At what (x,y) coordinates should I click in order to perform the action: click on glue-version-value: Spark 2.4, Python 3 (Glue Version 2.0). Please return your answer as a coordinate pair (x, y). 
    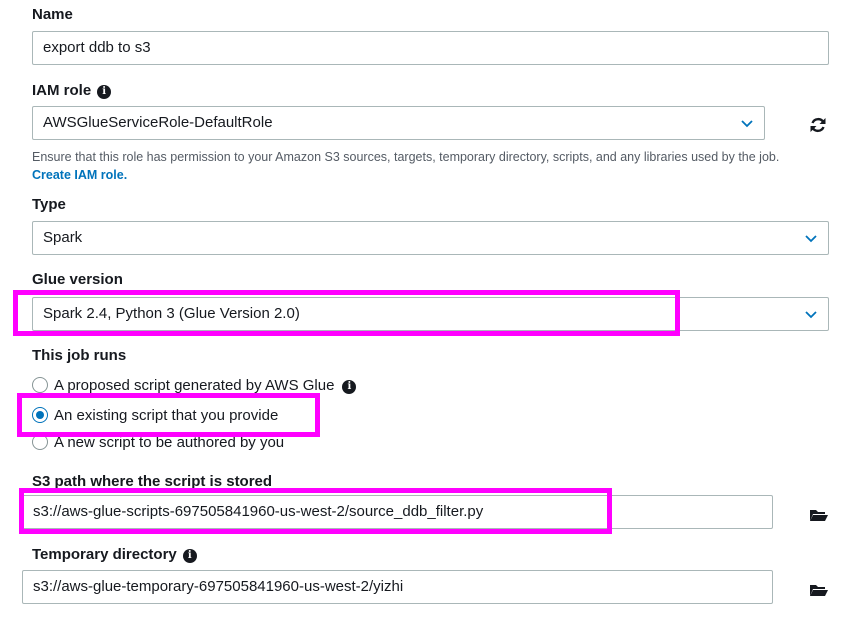
    Looking at the image, I should click on (171, 313).